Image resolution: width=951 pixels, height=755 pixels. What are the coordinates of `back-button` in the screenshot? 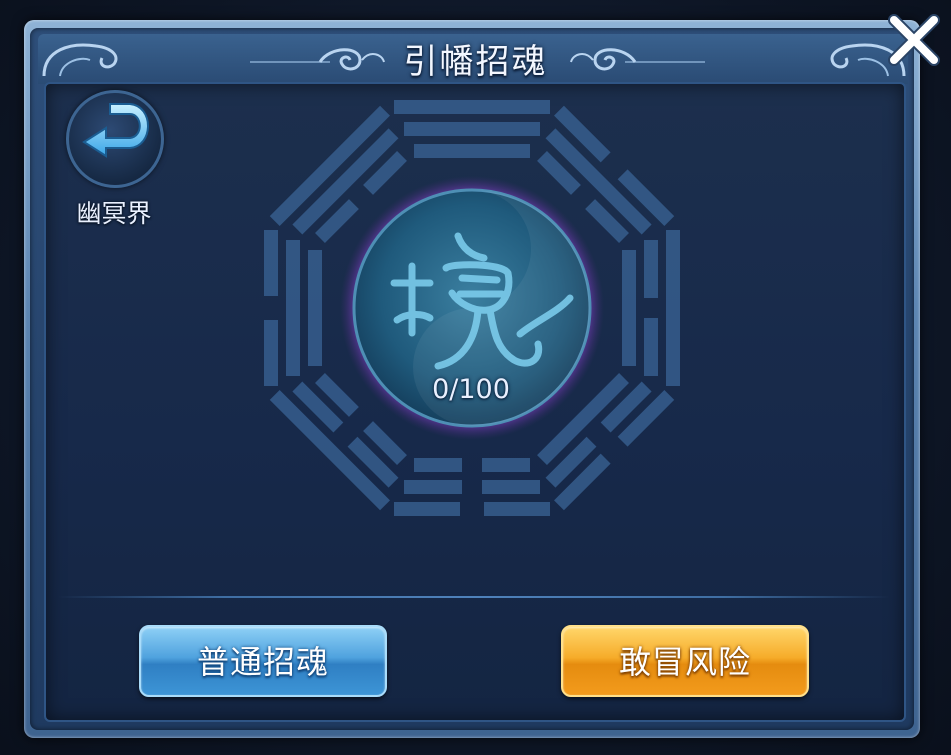 It's located at (115, 139).